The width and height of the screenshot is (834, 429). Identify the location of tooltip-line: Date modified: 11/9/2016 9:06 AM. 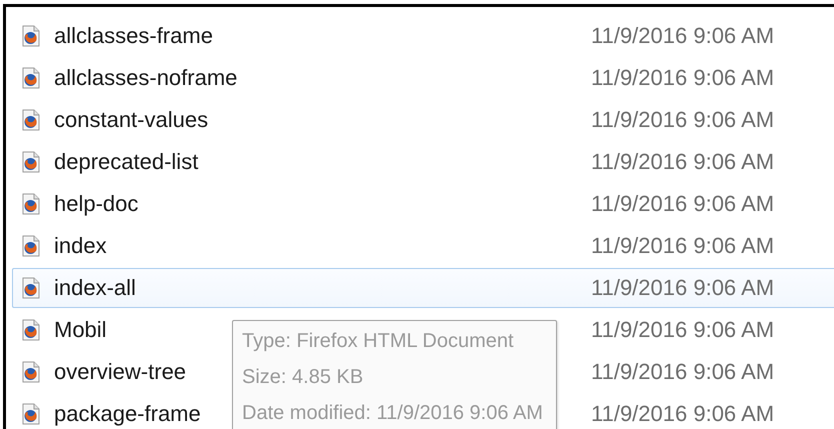
(393, 413).